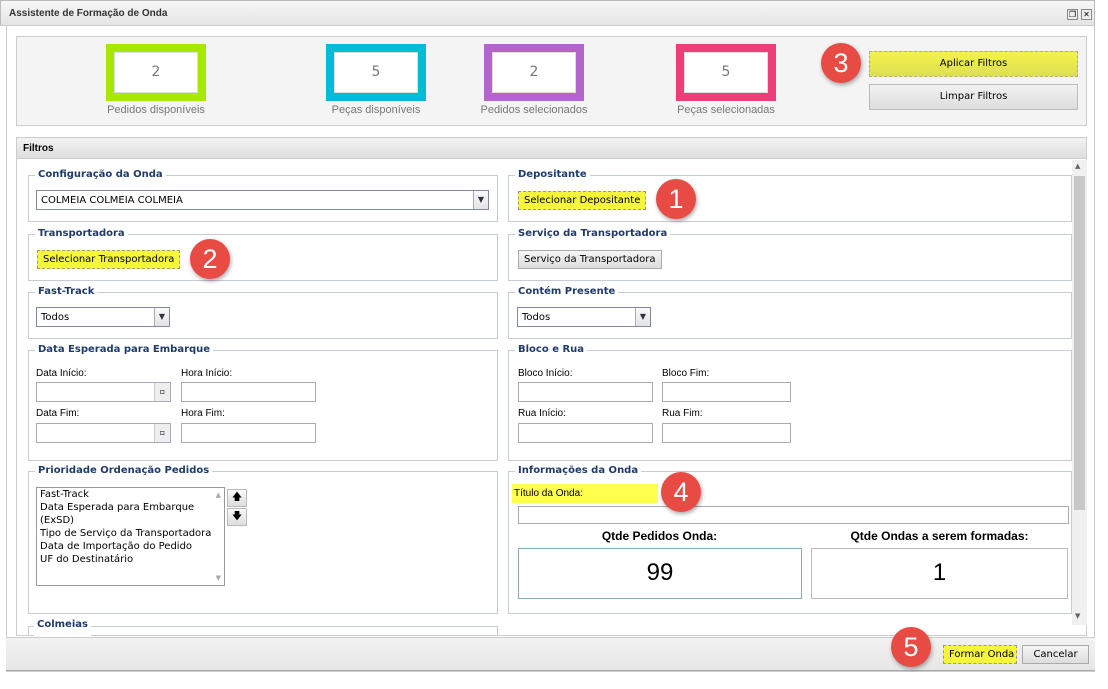 The height and width of the screenshot is (689, 1108). Describe the element at coordinates (66, 291) in the screenshot. I see `fasttrack-legend: Fast-Track` at that location.